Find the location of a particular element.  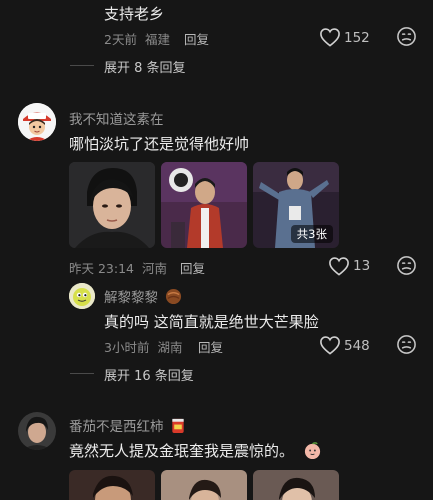

comment-location: 河南 is located at coordinates (154, 268).